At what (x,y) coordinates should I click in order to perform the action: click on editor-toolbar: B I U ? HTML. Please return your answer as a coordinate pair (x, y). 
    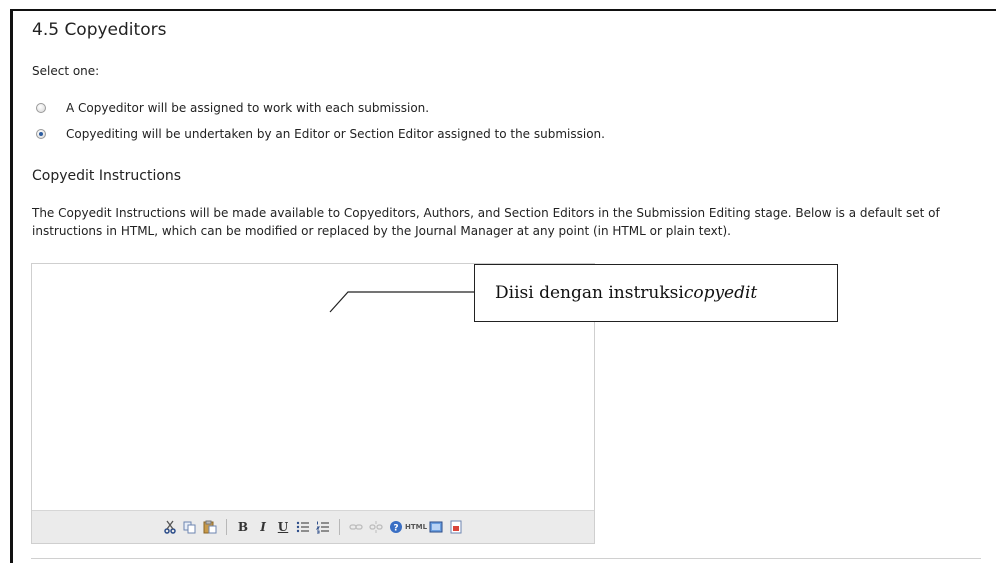
    Looking at the image, I should click on (313, 526).